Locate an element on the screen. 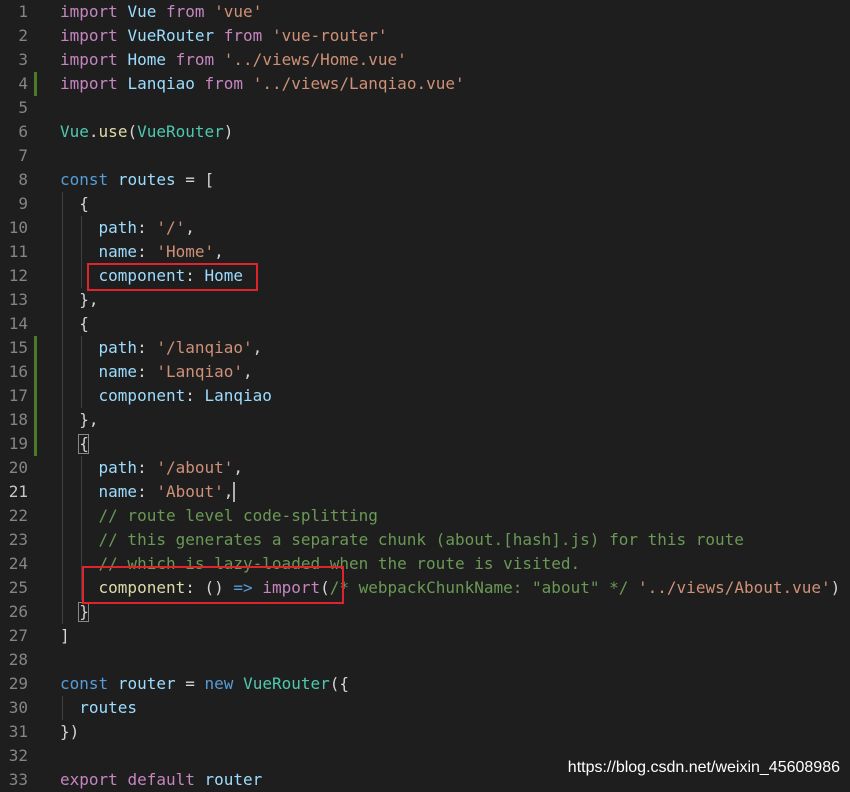 This screenshot has height=792, width=850. highlight-box-home-component is located at coordinates (172, 277).